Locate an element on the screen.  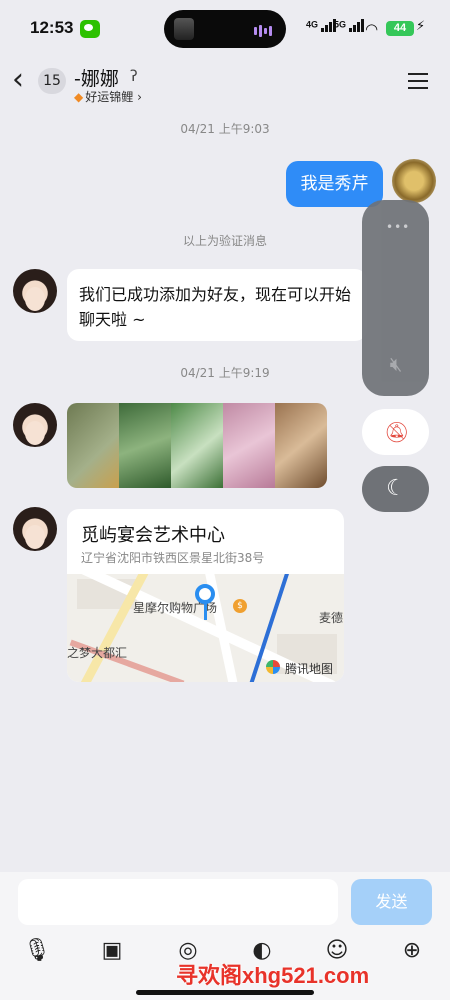
contact-status-text: 好运锦鲤 is located at coordinates (109, 97).